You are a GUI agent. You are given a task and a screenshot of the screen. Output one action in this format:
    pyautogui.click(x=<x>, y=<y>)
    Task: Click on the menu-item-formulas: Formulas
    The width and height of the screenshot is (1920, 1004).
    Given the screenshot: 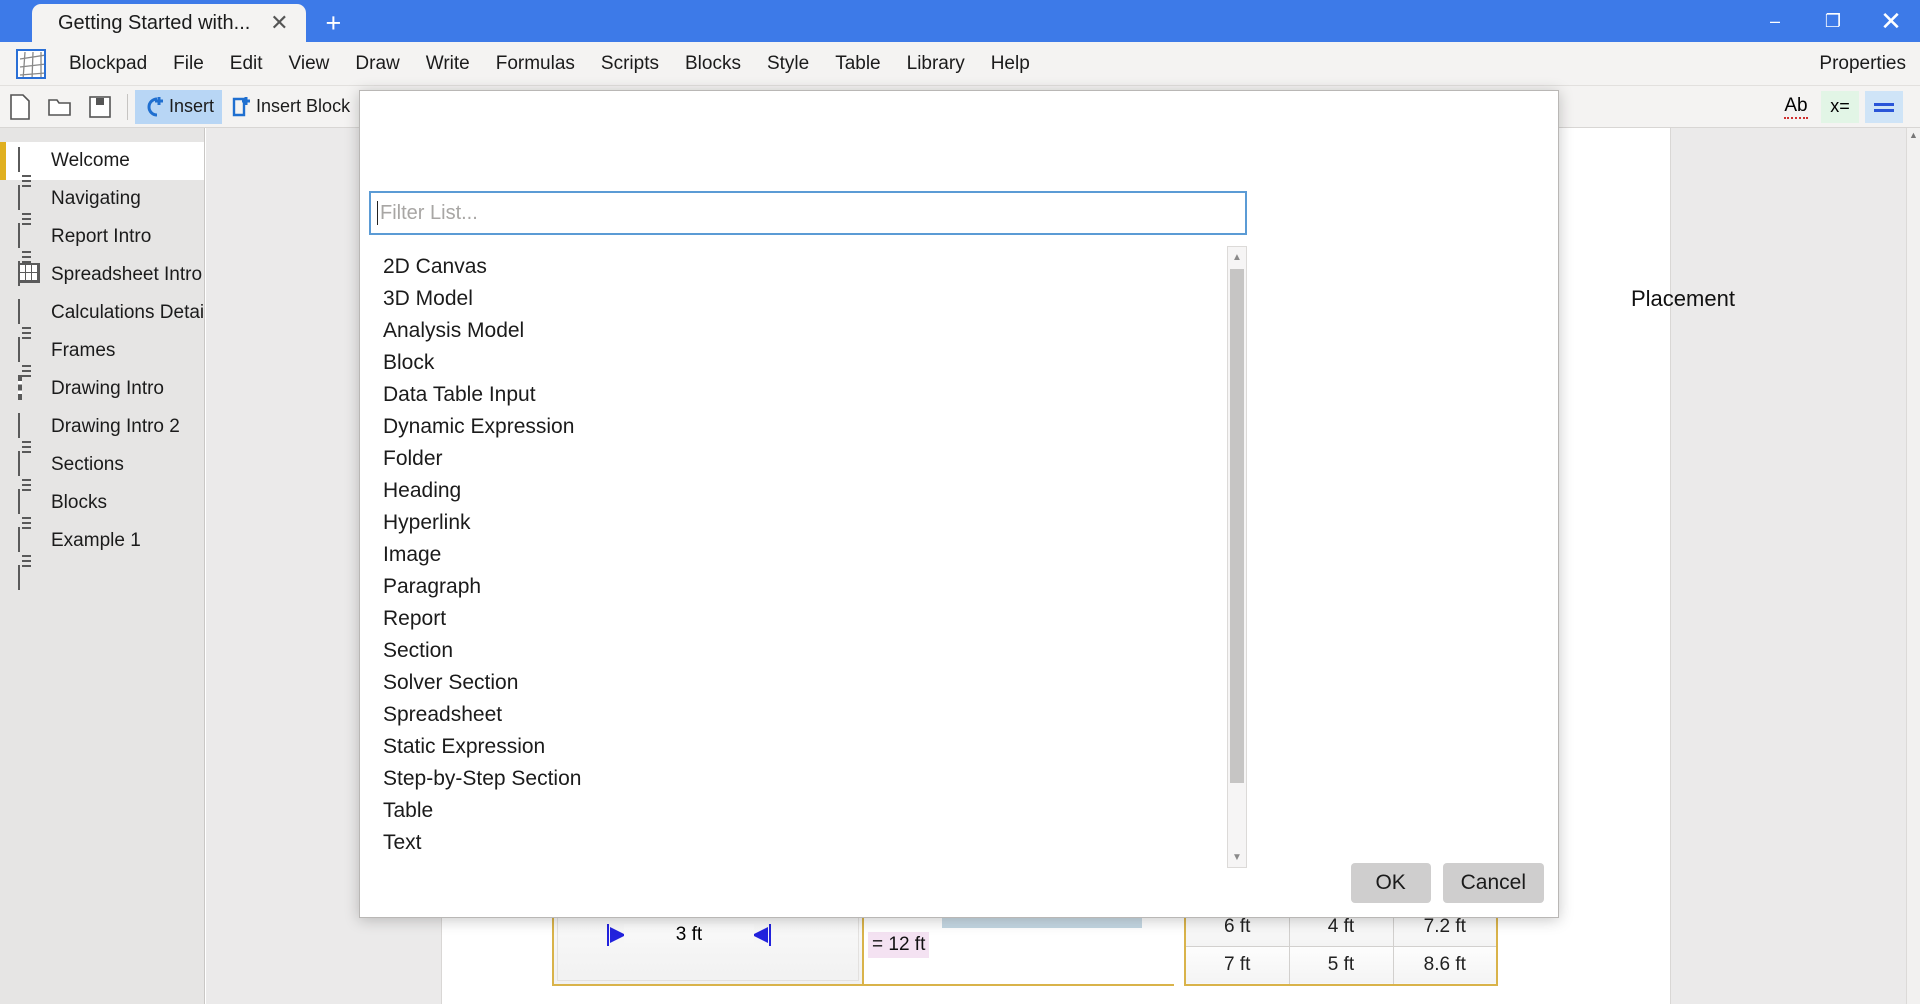 What is the action you would take?
    pyautogui.click(x=535, y=64)
    